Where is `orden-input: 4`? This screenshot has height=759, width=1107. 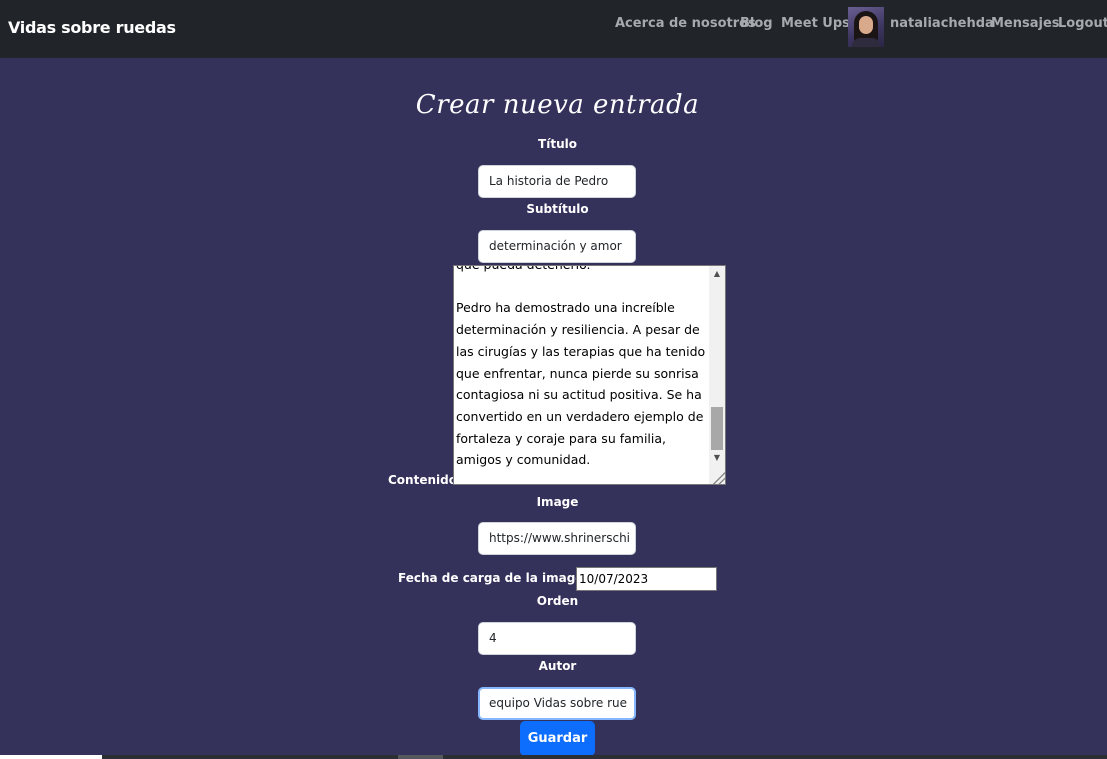 orden-input: 4 is located at coordinates (557, 638).